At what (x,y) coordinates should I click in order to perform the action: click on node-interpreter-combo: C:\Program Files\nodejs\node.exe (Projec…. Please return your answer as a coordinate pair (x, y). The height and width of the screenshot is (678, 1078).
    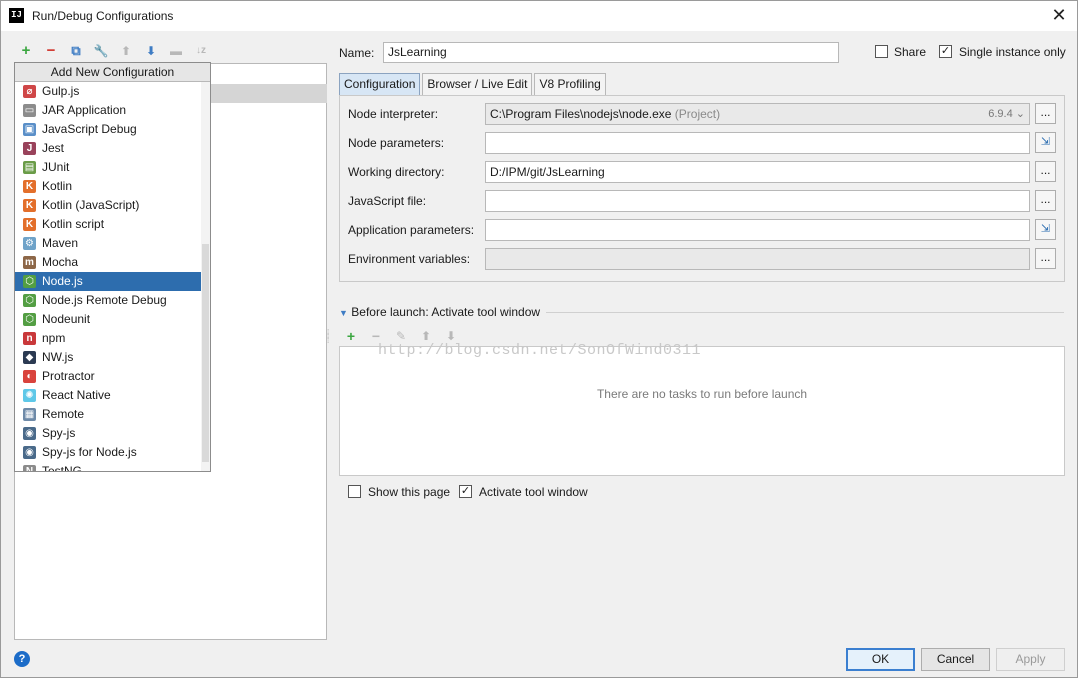
    Looking at the image, I should click on (757, 114).